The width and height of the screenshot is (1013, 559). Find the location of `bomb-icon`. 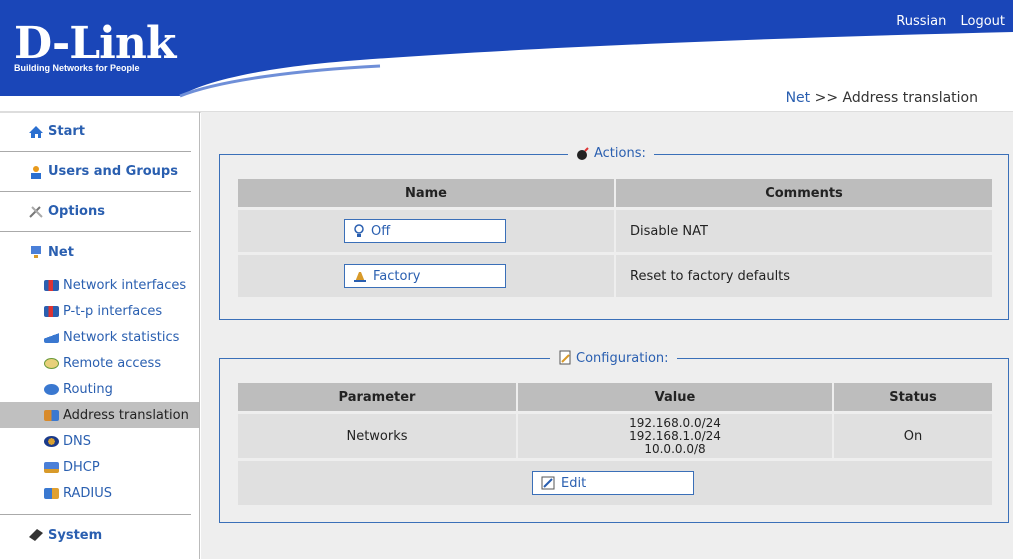

bomb-icon is located at coordinates (583, 153).